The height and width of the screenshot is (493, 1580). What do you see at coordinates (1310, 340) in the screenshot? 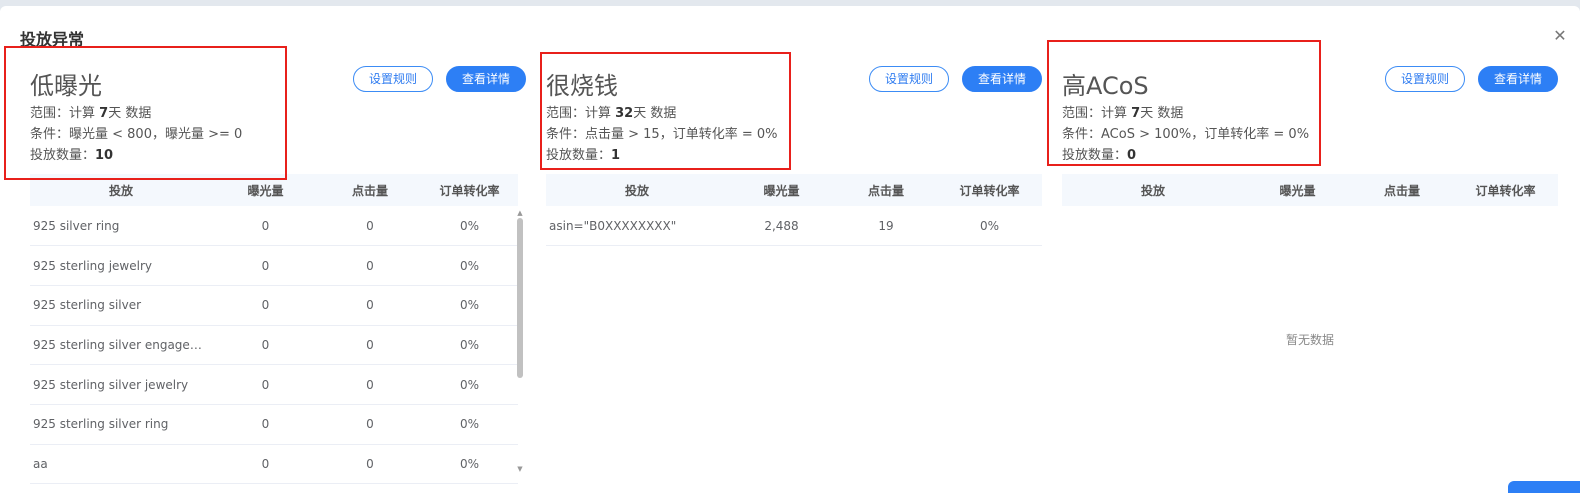
I see `empty-state-text: 暂无数据` at bounding box center [1310, 340].